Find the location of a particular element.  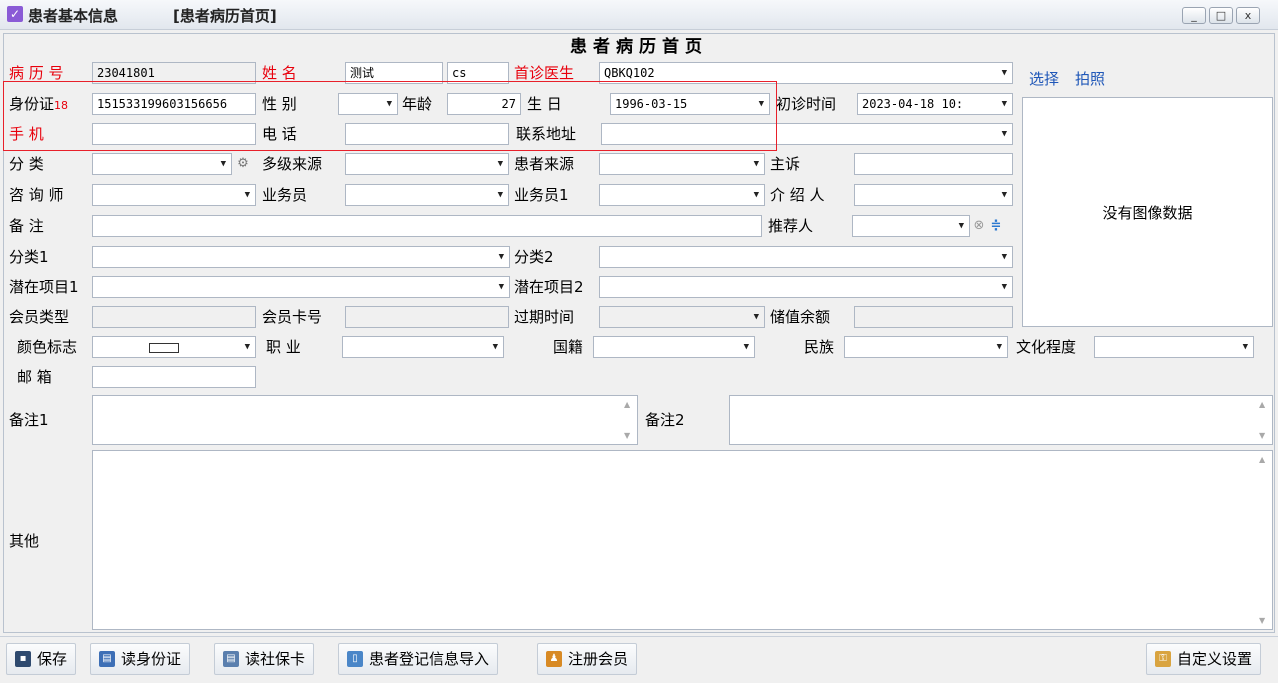

gender-select: ▼ is located at coordinates (368, 104).